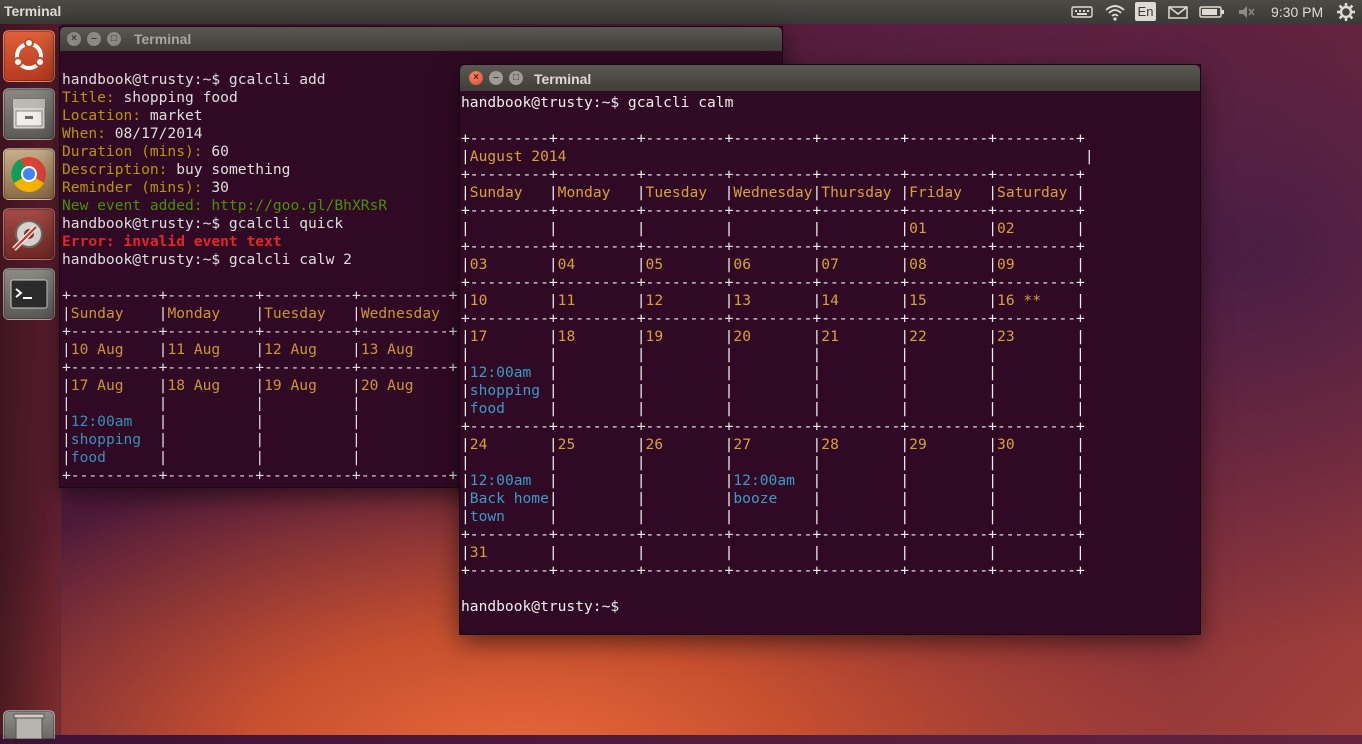  What do you see at coordinates (30, 382) in the screenshot?
I see `launcher` at bounding box center [30, 382].